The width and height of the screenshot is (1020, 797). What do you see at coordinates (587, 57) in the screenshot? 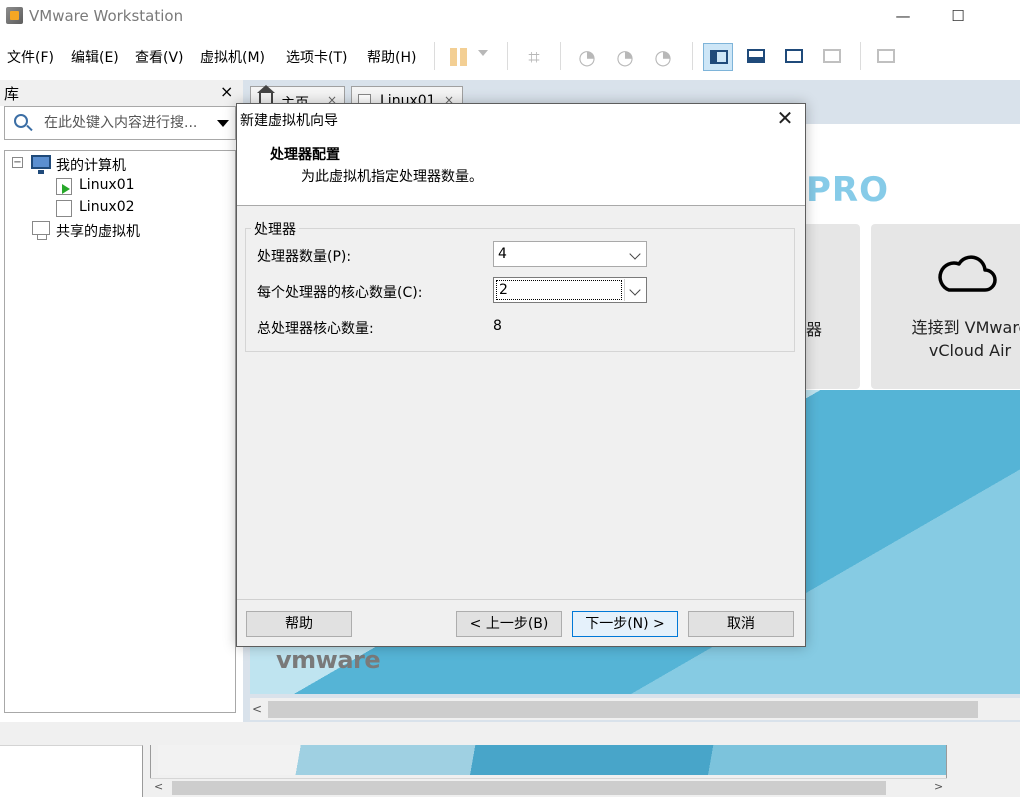
I see `snapshot-icon: ◔` at bounding box center [587, 57].